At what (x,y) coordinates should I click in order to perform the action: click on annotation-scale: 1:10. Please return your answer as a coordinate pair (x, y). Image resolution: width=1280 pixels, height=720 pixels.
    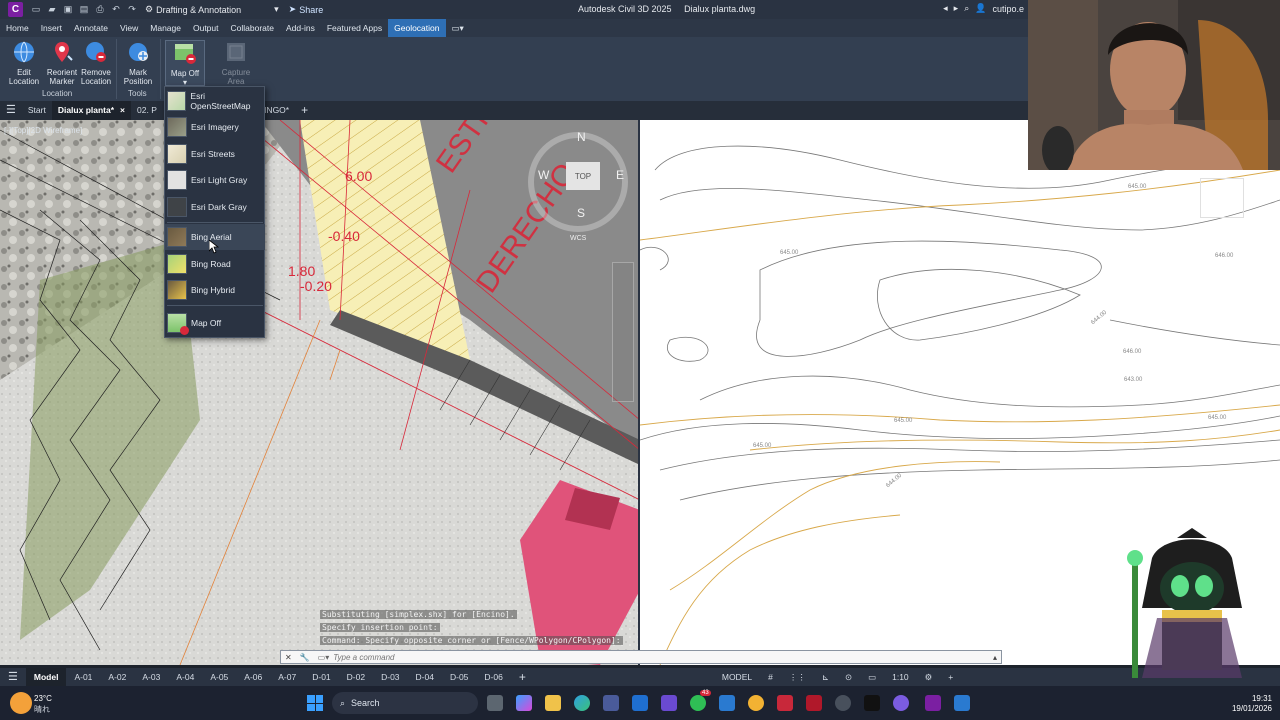
    Looking at the image, I should click on (900, 677).